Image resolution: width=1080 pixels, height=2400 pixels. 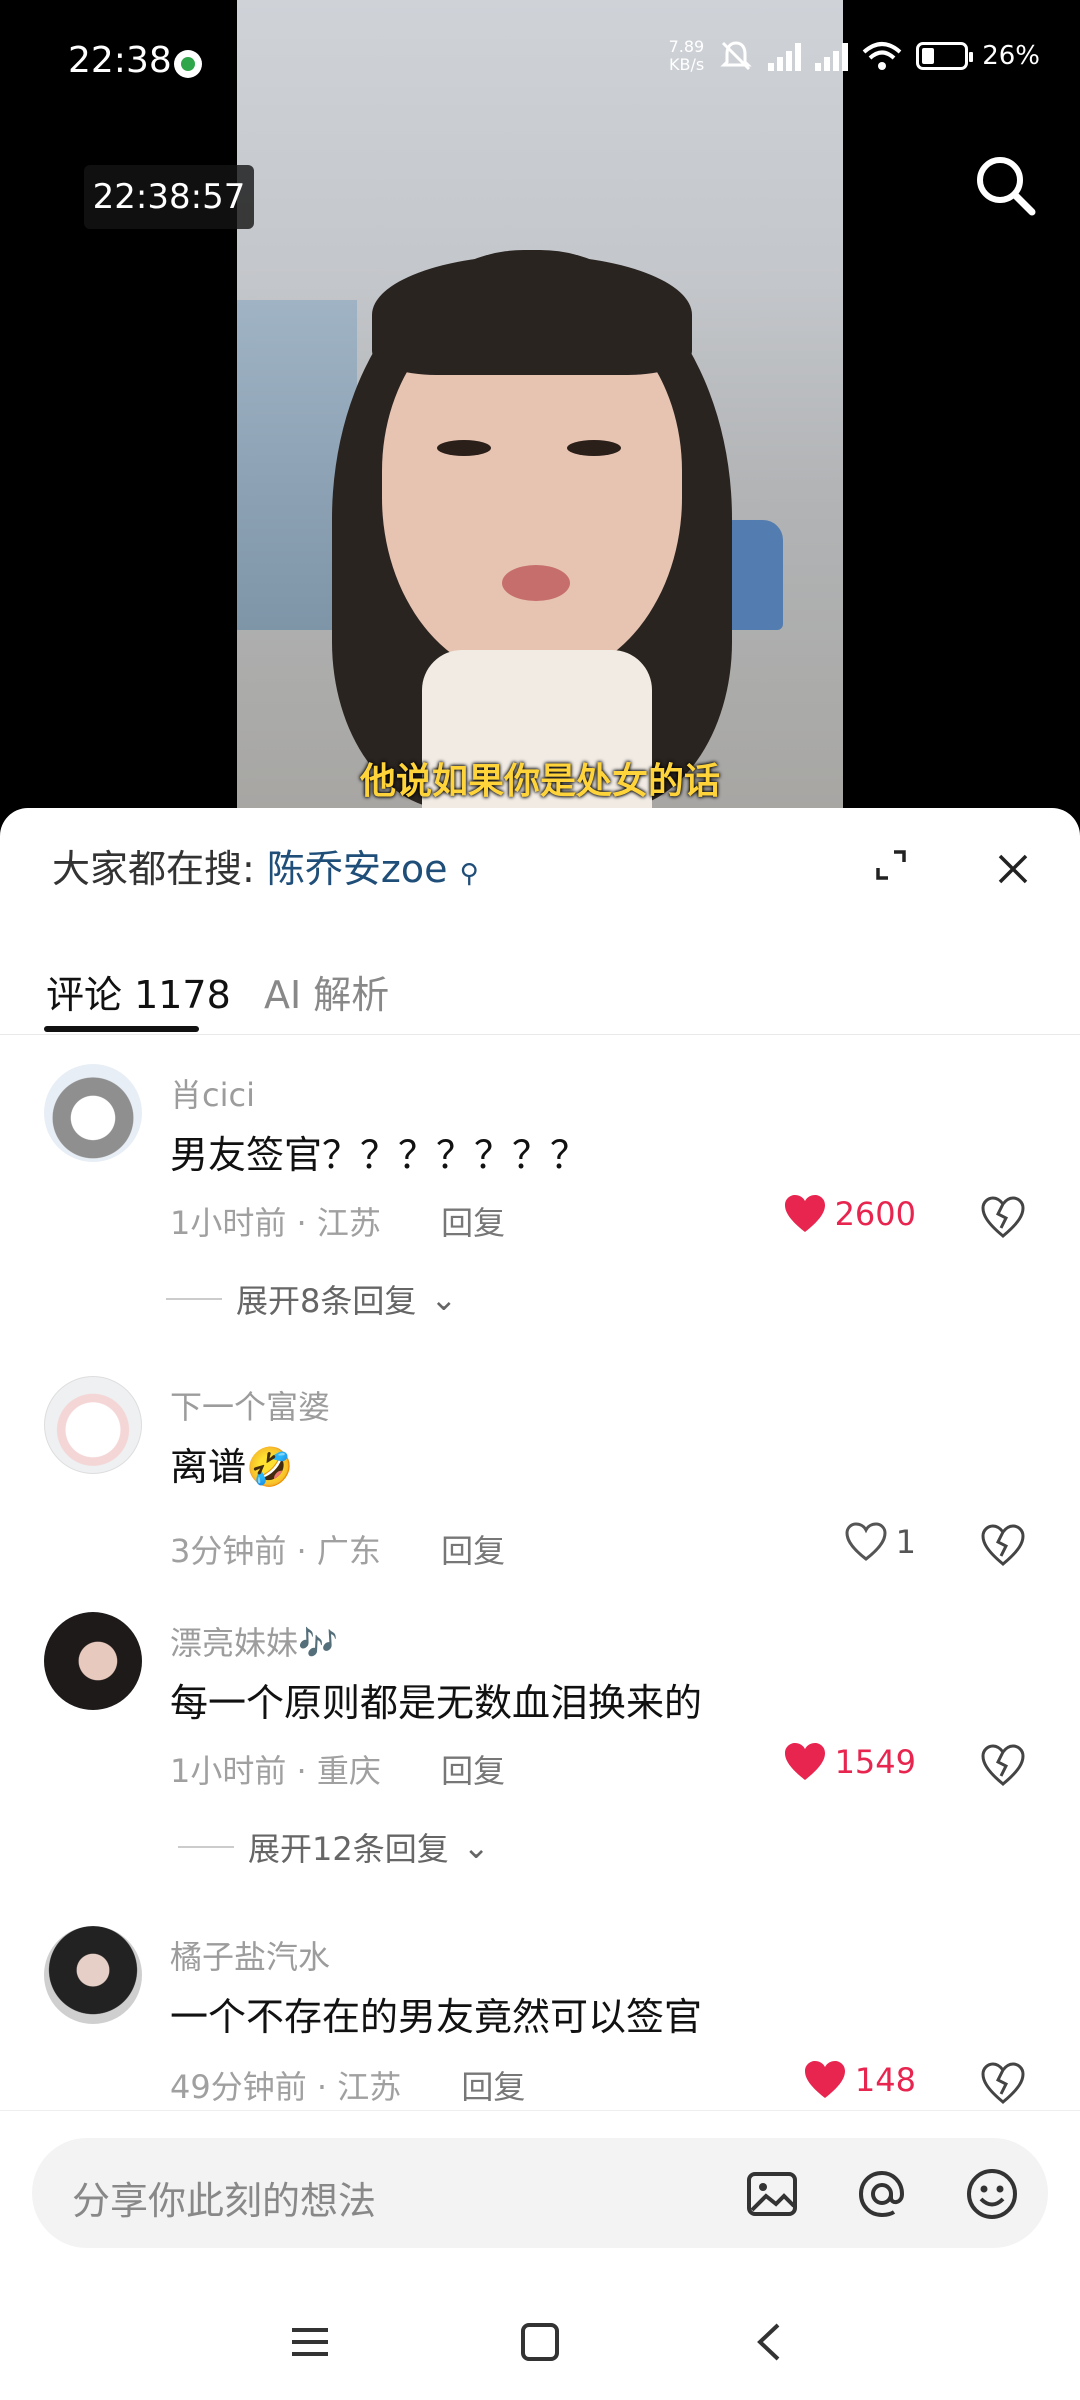 I want to click on like-count: 1, so click(x=905, y=1542).